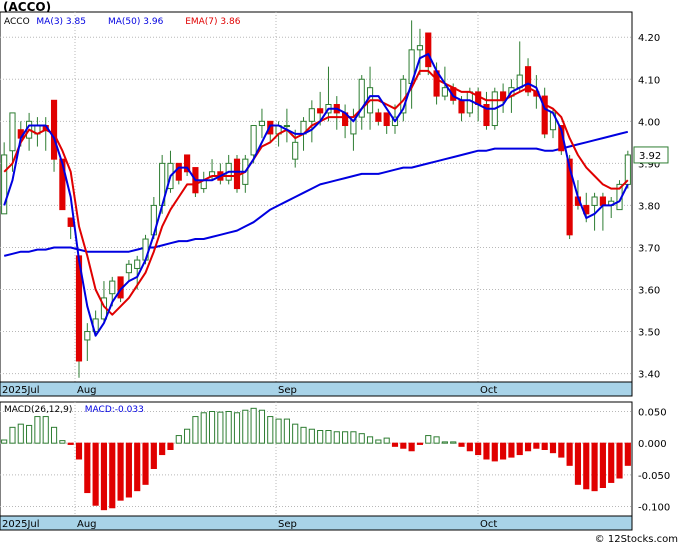 Image resolution: width=680 pixels, height=546 pixels. What do you see at coordinates (654, 508) in the screenshot?
I see `y-tick-label: -0.100` at bounding box center [654, 508].